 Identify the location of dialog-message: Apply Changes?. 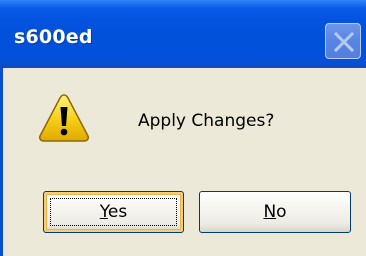
(206, 121).